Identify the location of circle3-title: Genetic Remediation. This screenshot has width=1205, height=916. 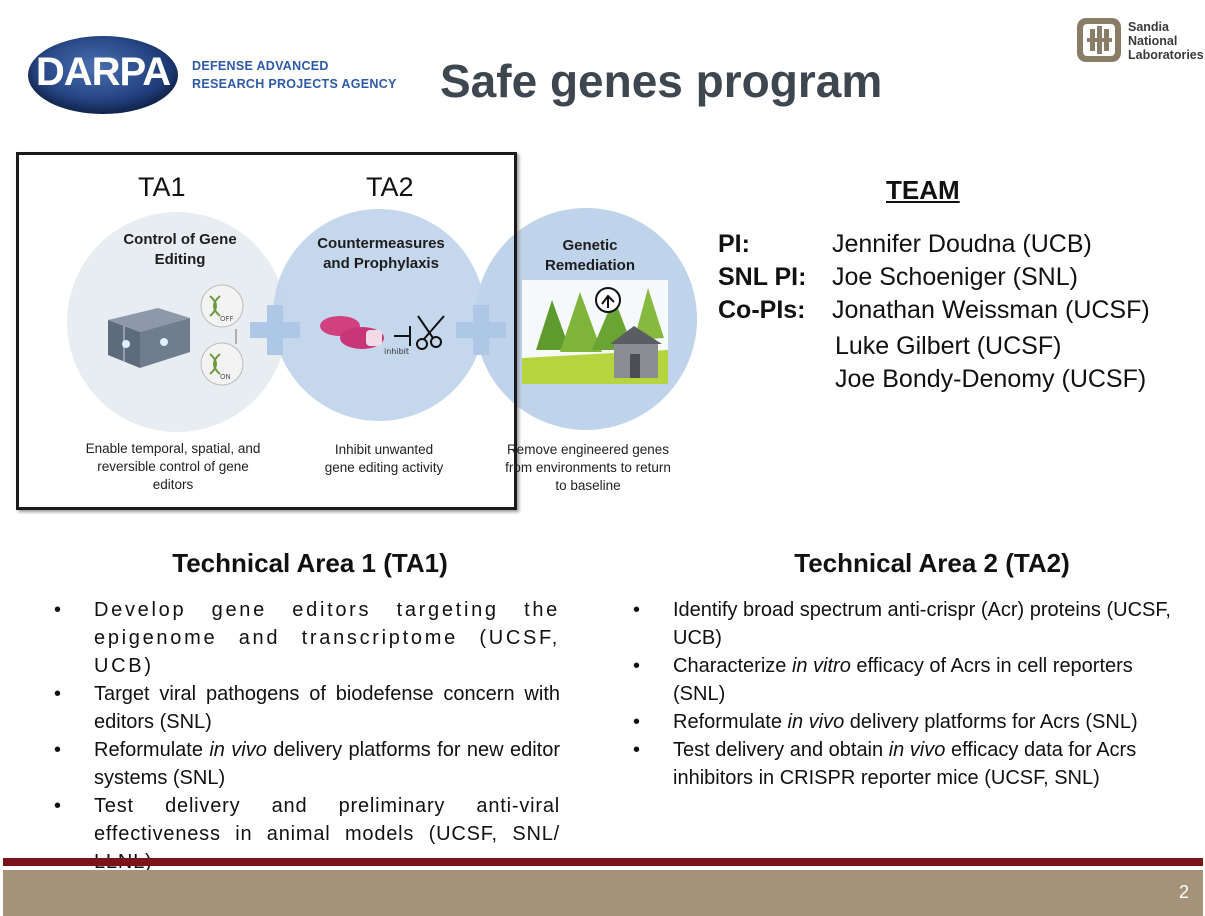
(589, 255).